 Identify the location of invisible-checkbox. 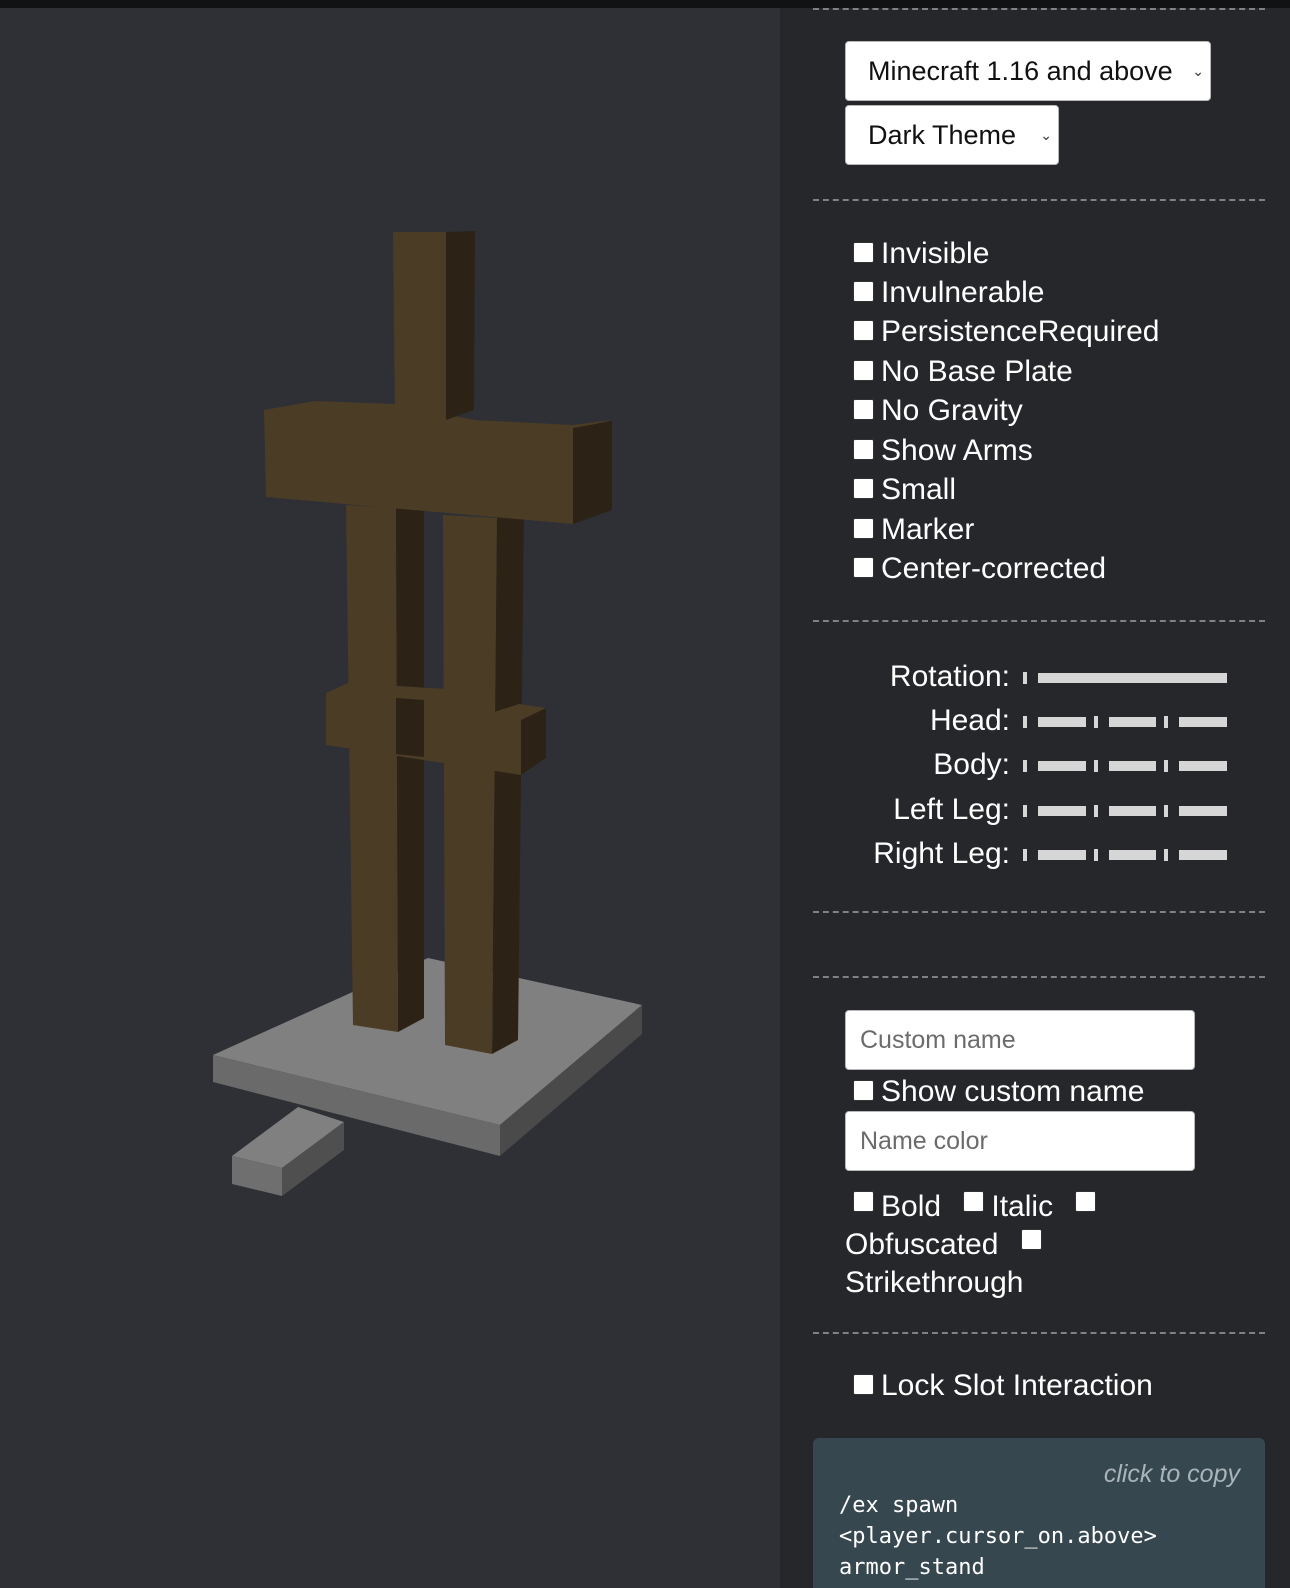
(863, 252).